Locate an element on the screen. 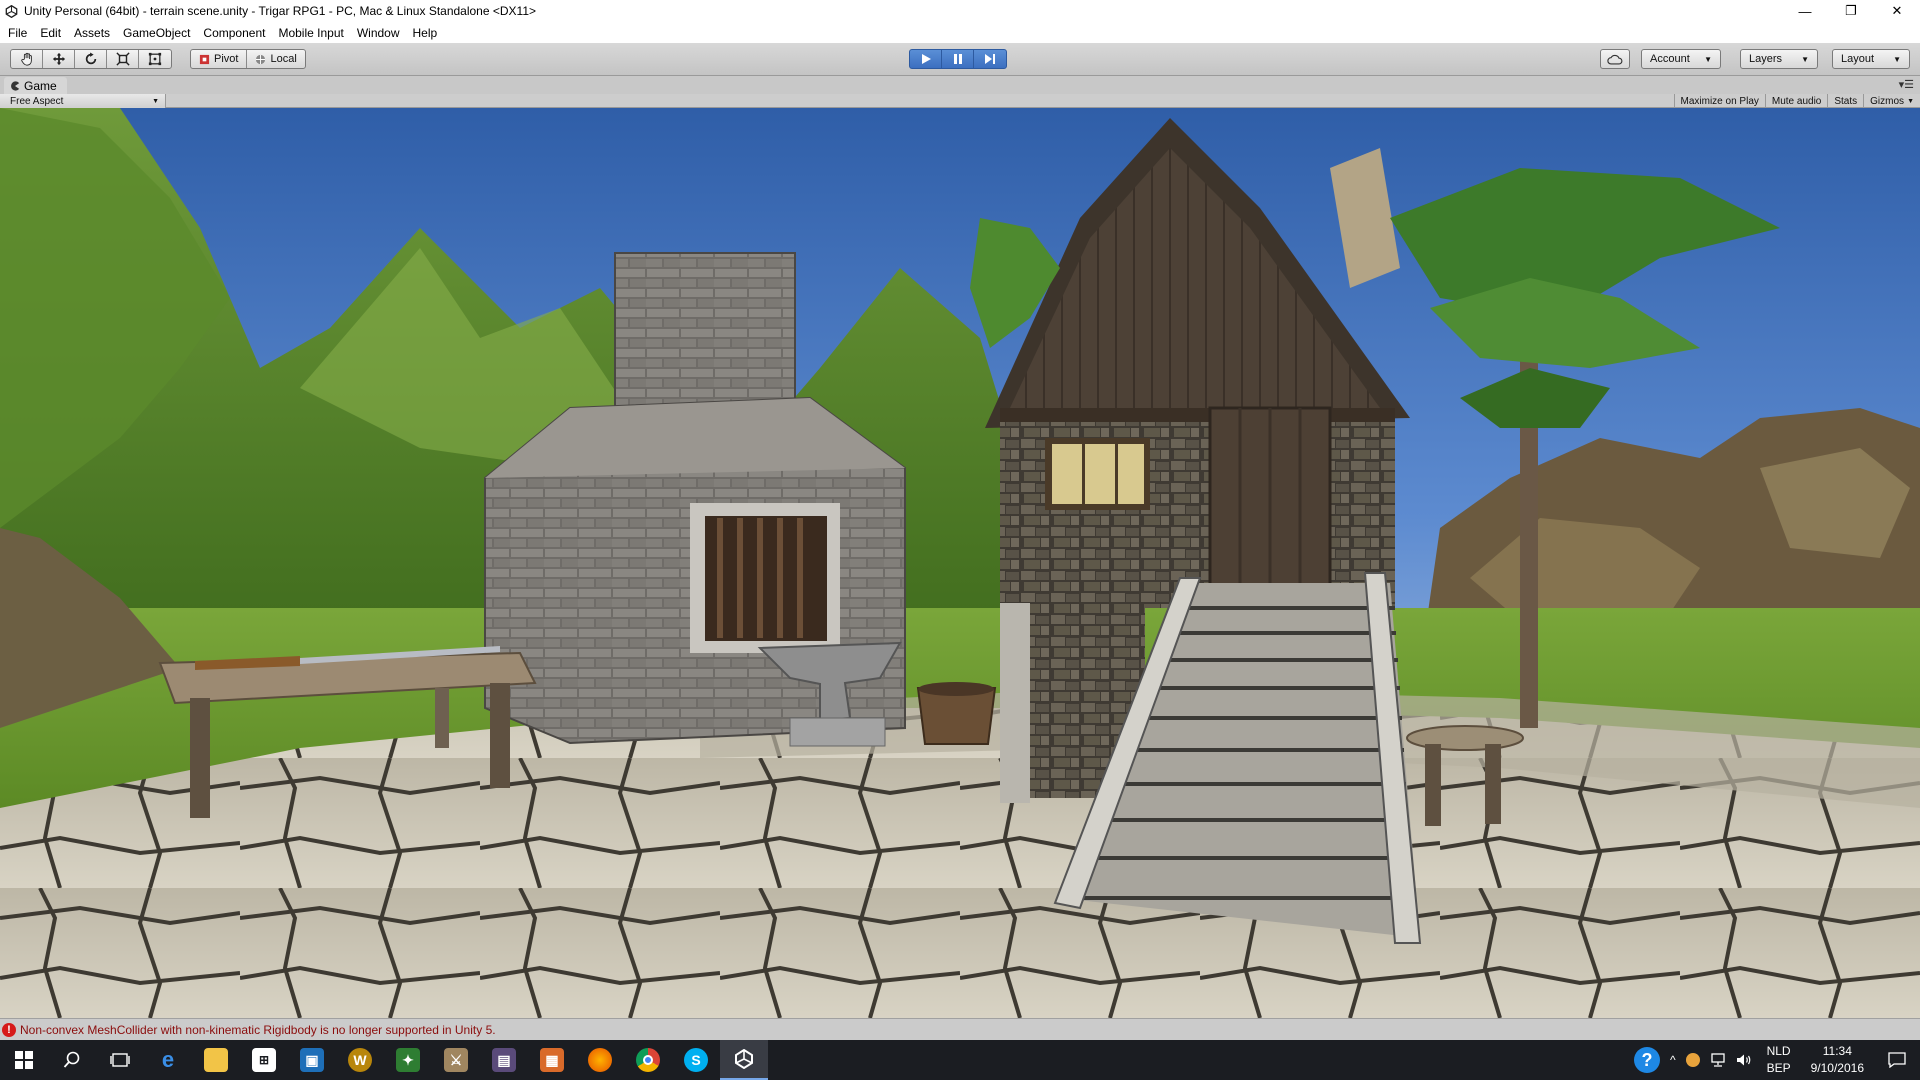  game-sword-icon: ⚔ is located at coordinates (456, 1060).